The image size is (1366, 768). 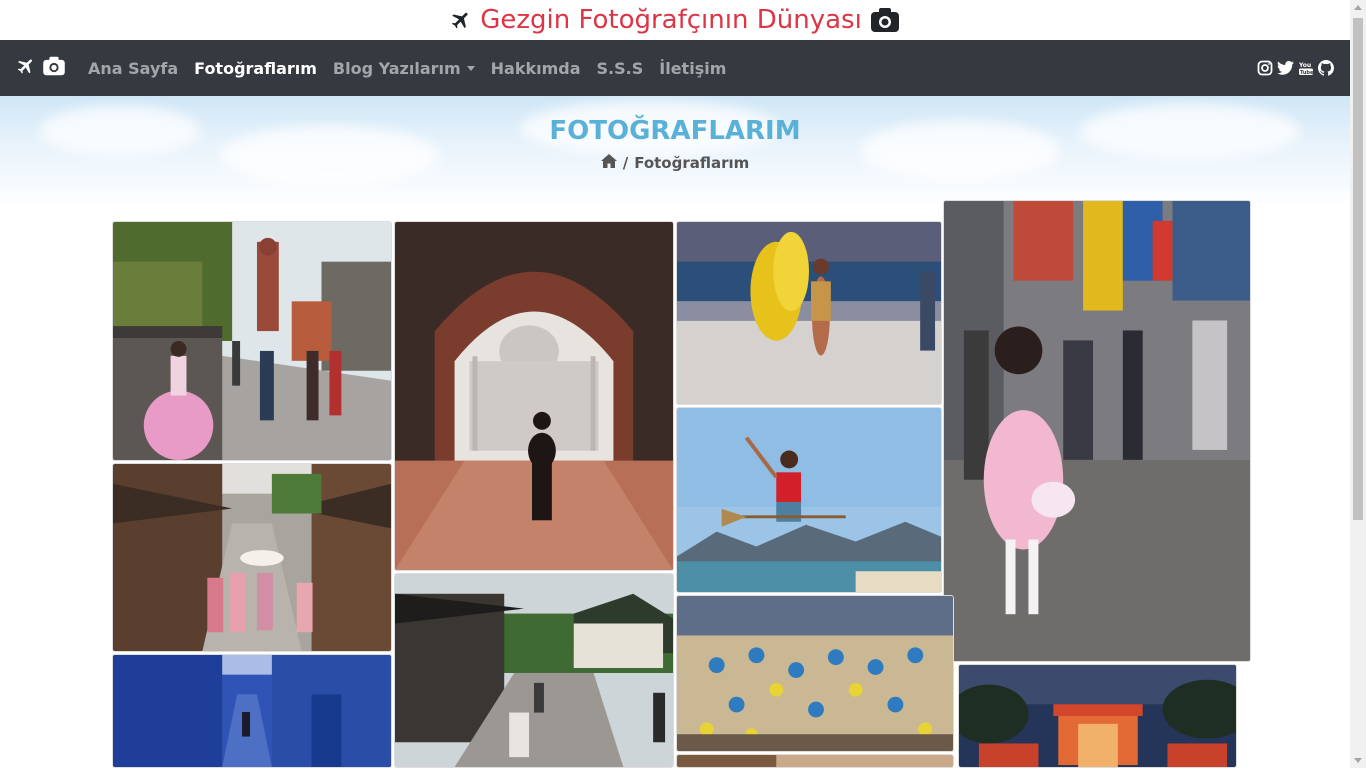 What do you see at coordinates (1358, 760) in the screenshot?
I see `scroll-down-icon` at bounding box center [1358, 760].